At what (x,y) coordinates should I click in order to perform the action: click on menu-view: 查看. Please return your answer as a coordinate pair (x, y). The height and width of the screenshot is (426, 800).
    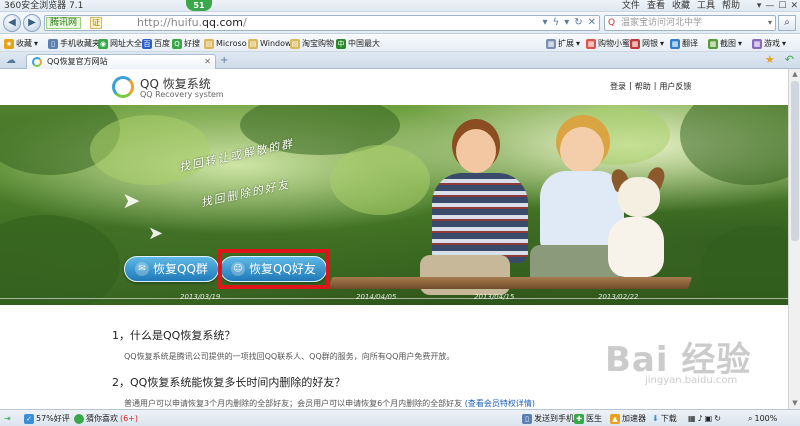
    Looking at the image, I should click on (656, 6).